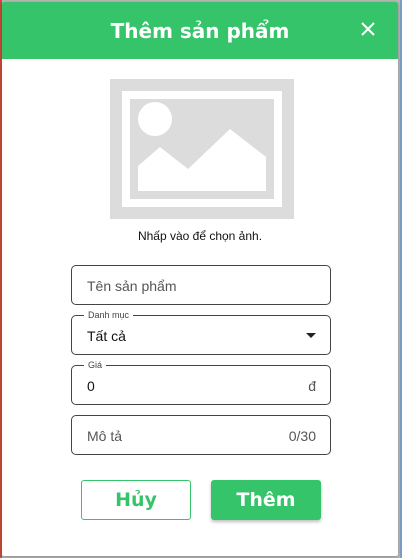 This screenshot has height=558, width=402. I want to click on image-placeholder-icon, so click(202, 149).